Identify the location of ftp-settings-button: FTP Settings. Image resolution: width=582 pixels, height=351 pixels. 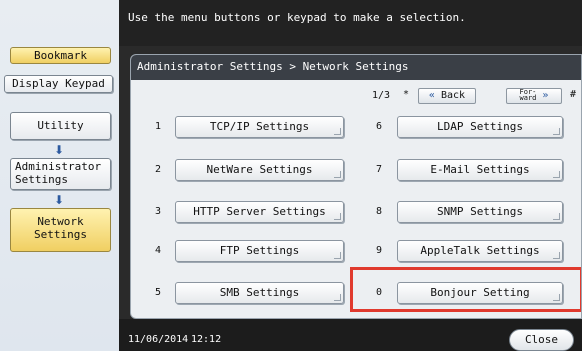
(259, 251).